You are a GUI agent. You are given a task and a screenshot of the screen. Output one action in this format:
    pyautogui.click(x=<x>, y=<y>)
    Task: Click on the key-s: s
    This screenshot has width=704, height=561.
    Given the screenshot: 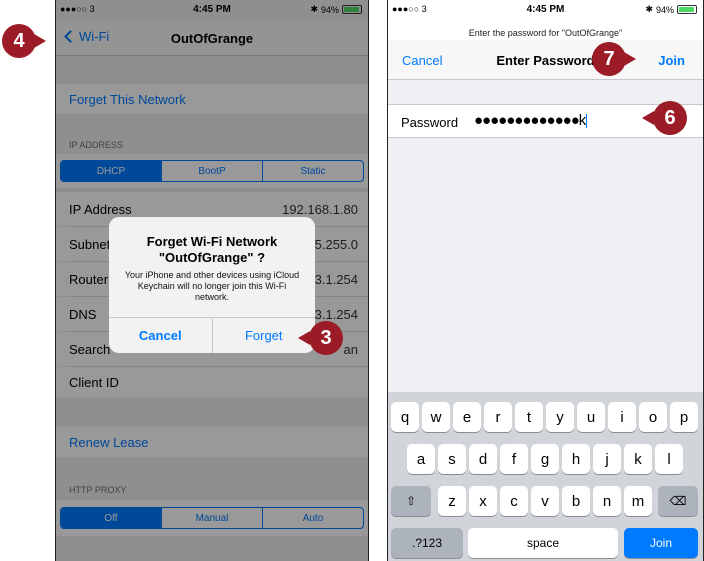 What is the action you would take?
    pyautogui.click(x=452, y=459)
    